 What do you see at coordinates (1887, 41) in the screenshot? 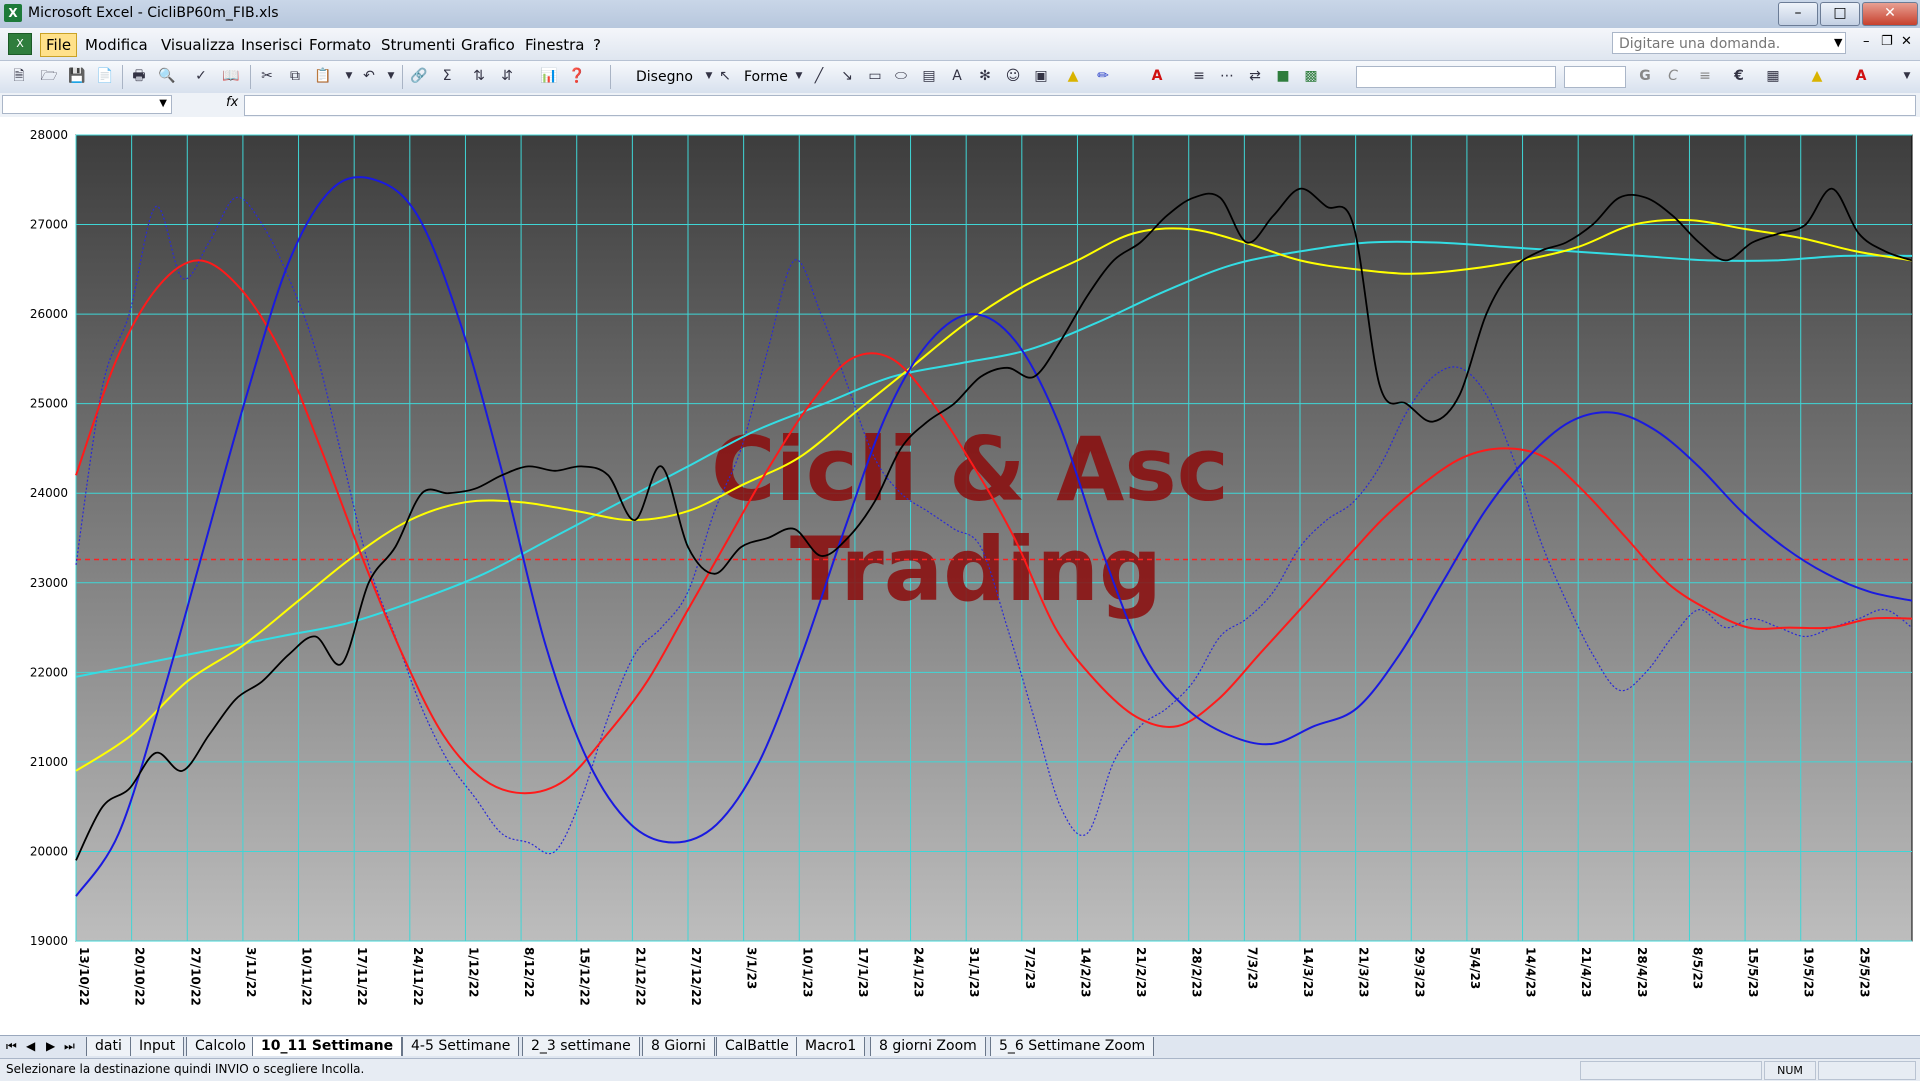
I see `doc-restore-button: ❐` at bounding box center [1887, 41].